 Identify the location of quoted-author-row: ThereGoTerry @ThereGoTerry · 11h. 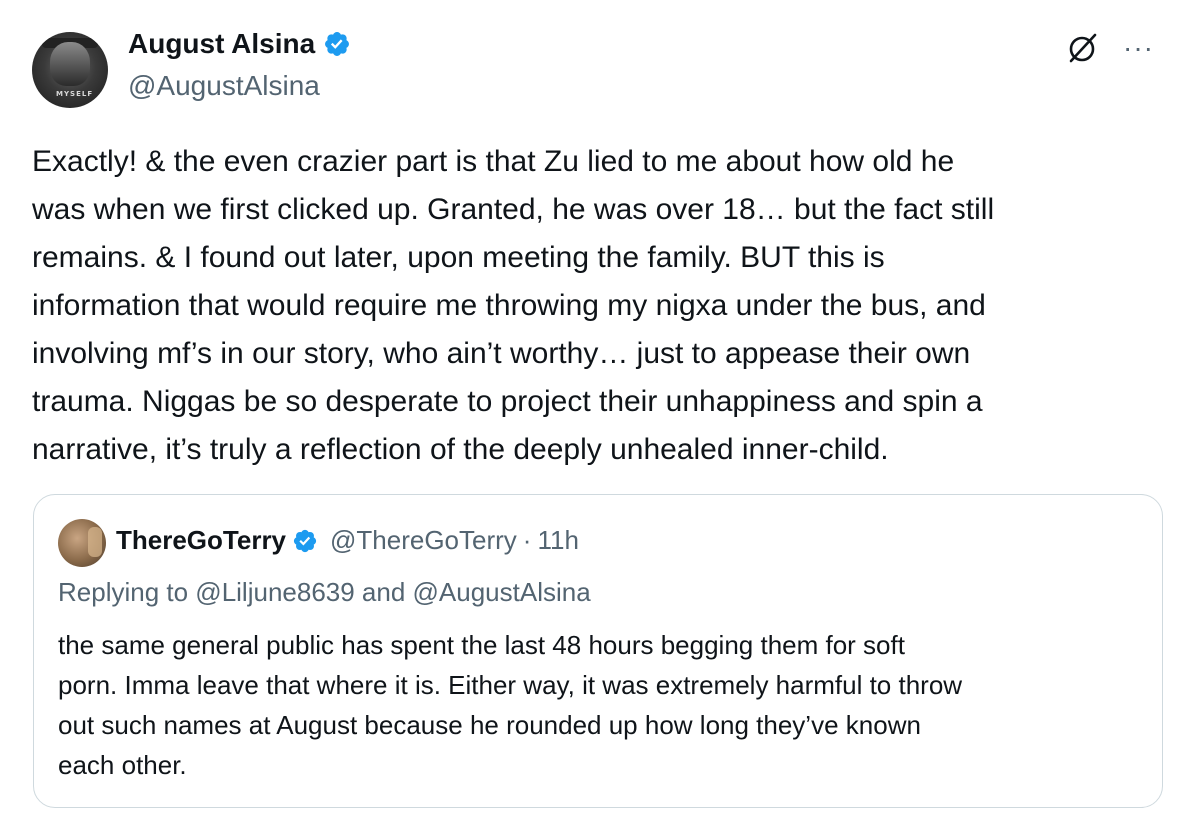
(347, 540).